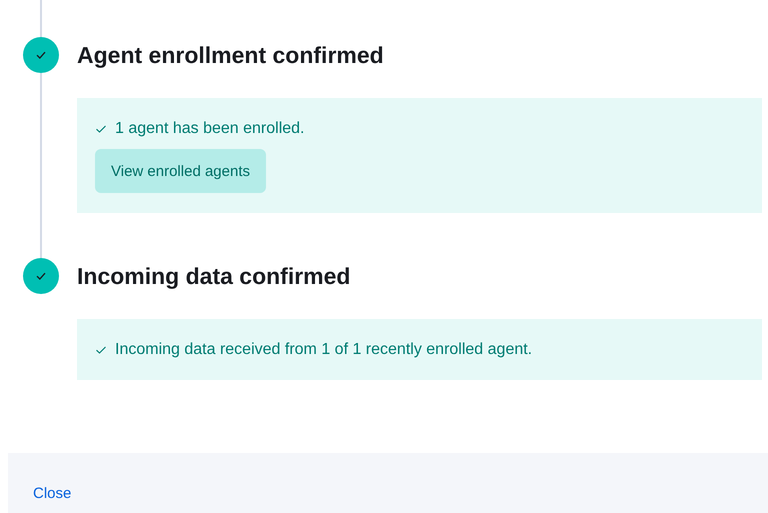 The width and height of the screenshot is (768, 513). What do you see at coordinates (214, 276) in the screenshot?
I see `step-title: Incoming data confirmed` at bounding box center [214, 276].